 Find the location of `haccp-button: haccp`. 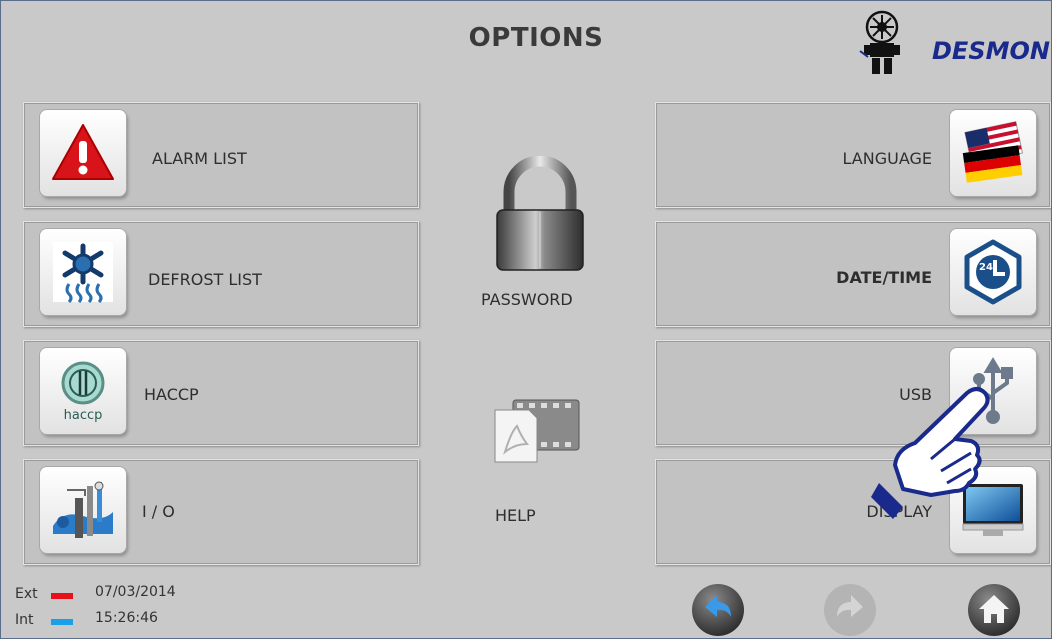

haccp-button: haccp is located at coordinates (83, 391).